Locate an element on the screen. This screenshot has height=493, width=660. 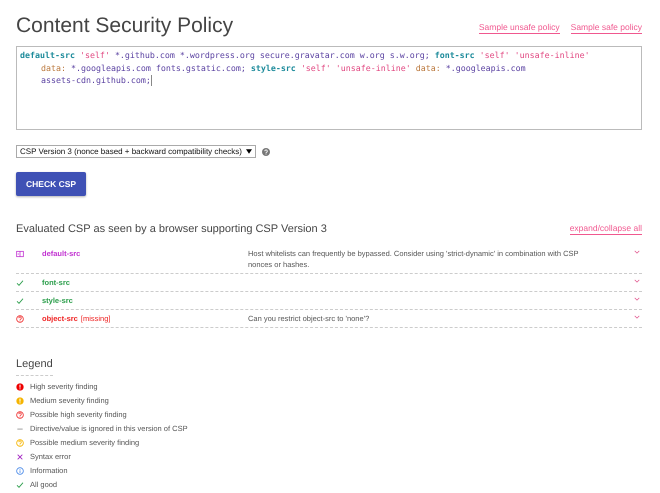
section-heading: Evaluated CSP as seen by a browser supporting CSP Version 3 is located at coordinates (171, 229).